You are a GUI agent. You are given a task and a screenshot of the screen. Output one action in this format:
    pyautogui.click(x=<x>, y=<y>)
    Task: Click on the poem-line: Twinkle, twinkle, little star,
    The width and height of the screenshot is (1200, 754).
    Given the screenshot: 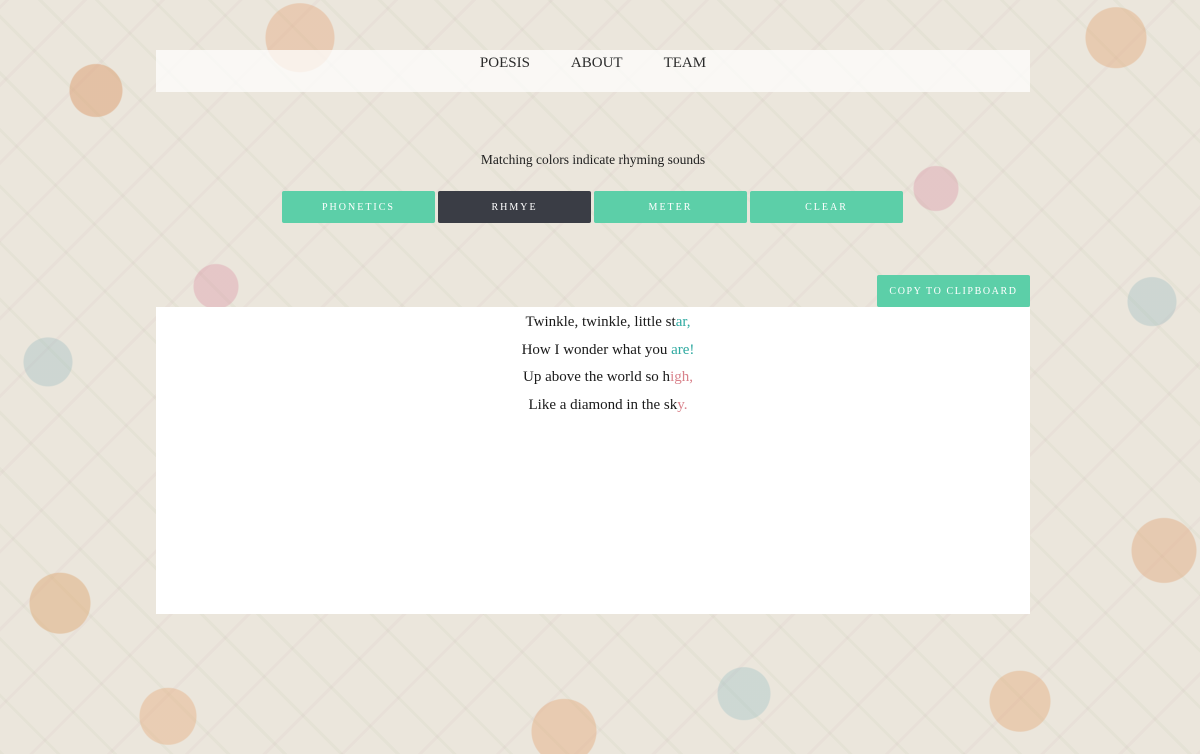 What is the action you would take?
    pyautogui.click(x=593, y=327)
    